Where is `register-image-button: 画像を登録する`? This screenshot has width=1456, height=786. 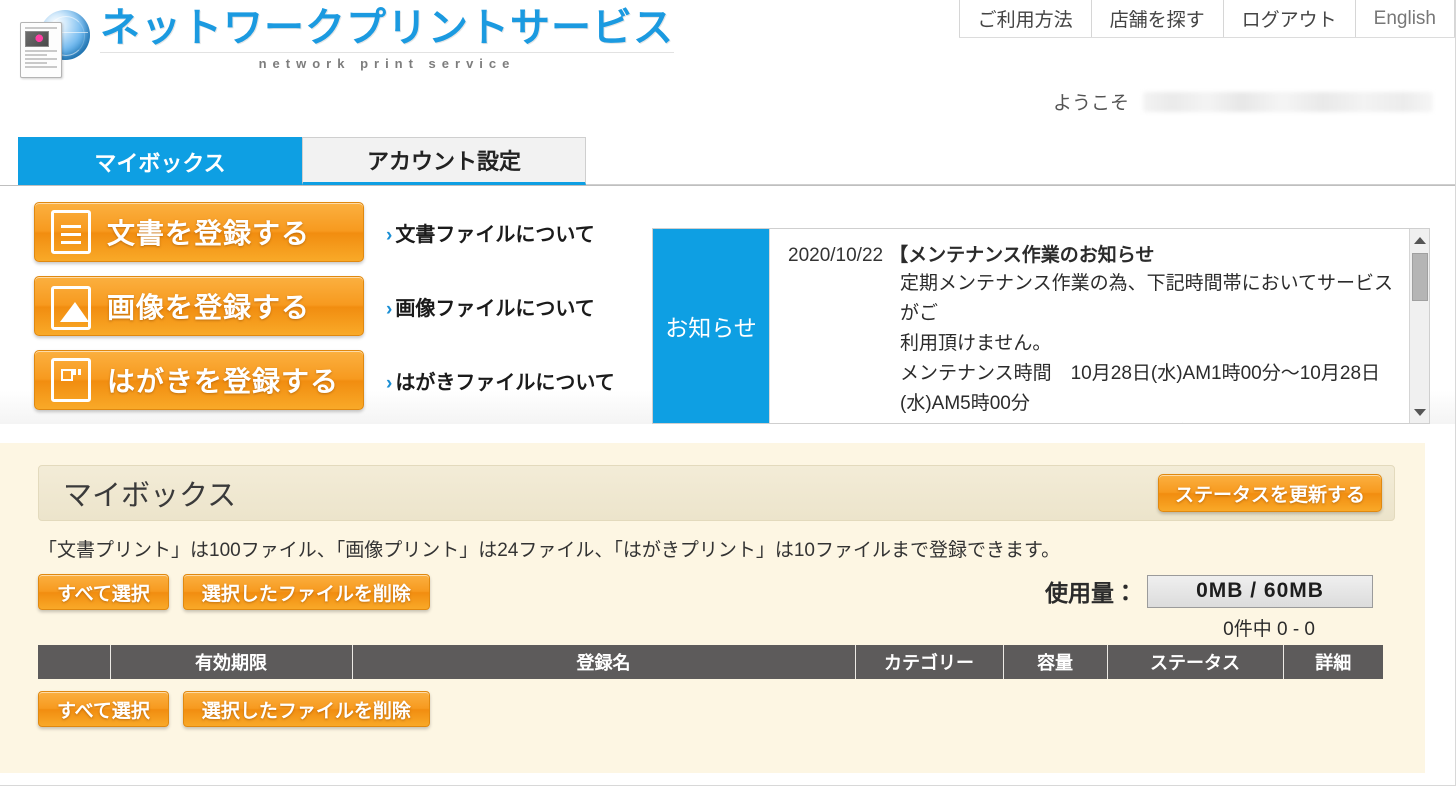 register-image-button: 画像を登録する is located at coordinates (199, 306).